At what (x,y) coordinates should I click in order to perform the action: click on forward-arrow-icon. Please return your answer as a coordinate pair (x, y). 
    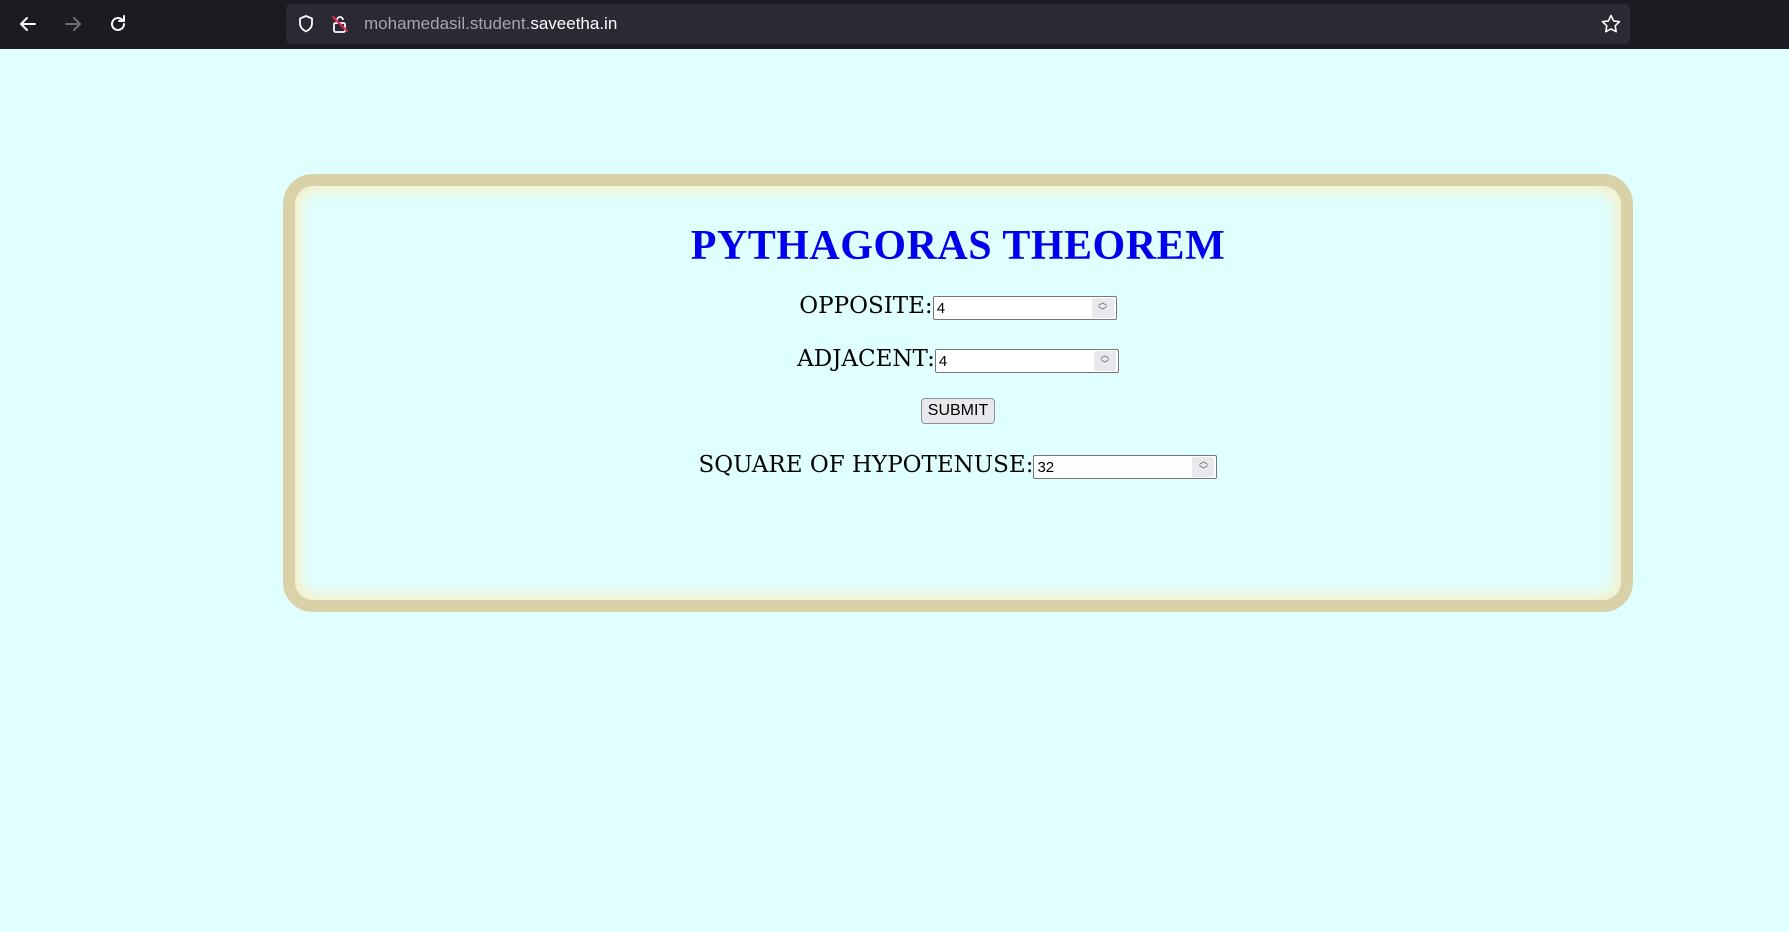
    Looking at the image, I should click on (73, 24).